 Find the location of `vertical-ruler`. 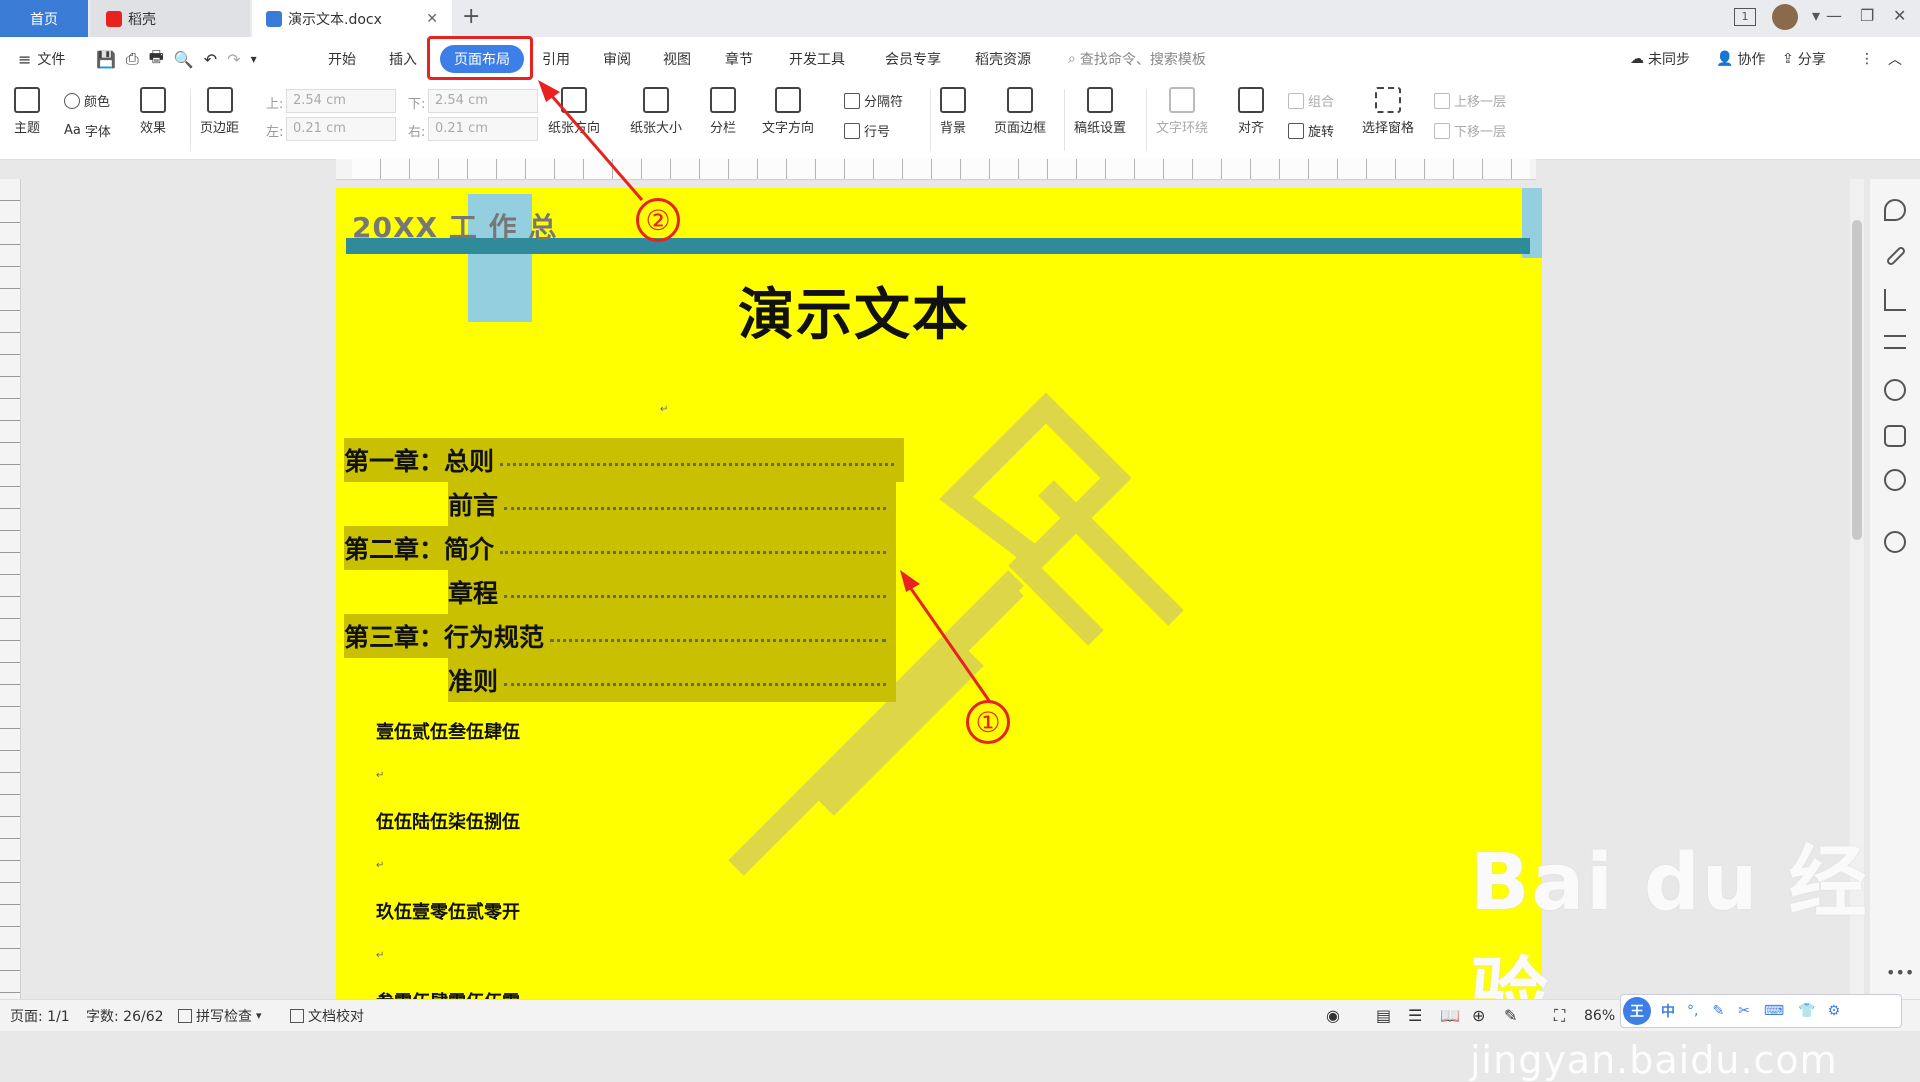

vertical-ruler is located at coordinates (10, 589).